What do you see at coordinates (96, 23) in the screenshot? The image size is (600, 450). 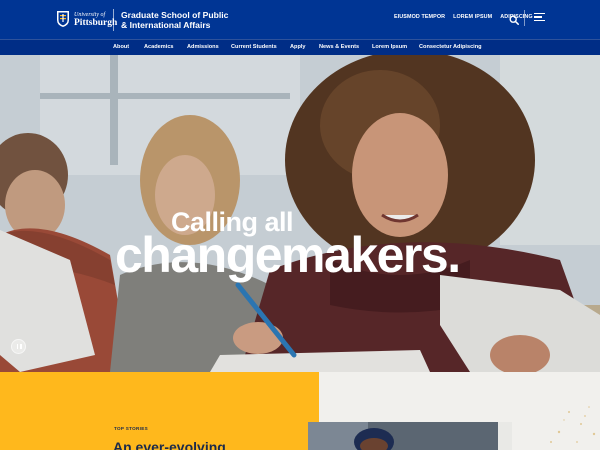 I see `logo-line2: Pittsburgh` at bounding box center [96, 23].